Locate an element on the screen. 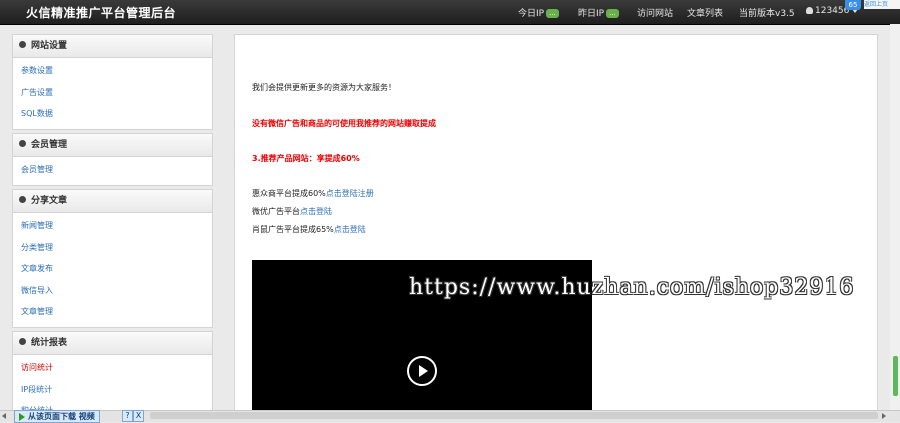 The height and width of the screenshot is (423, 900). download-close-button: X is located at coordinates (138, 416).